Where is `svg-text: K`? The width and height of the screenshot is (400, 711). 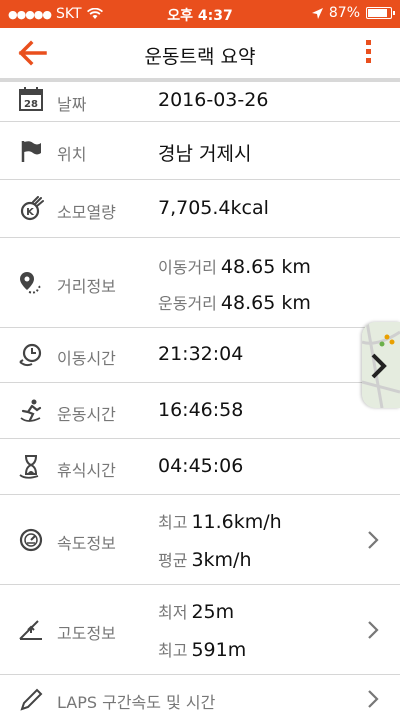 svg-text: K is located at coordinates (30, 212).